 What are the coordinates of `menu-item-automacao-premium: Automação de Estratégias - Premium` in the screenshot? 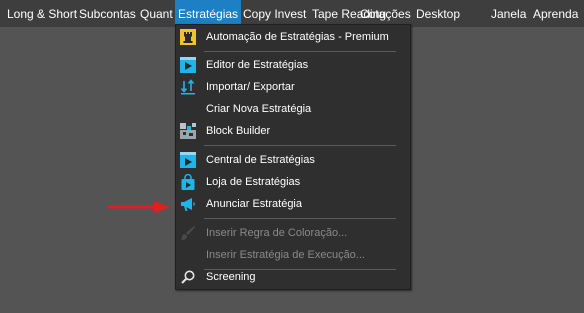 It's located at (293, 37).